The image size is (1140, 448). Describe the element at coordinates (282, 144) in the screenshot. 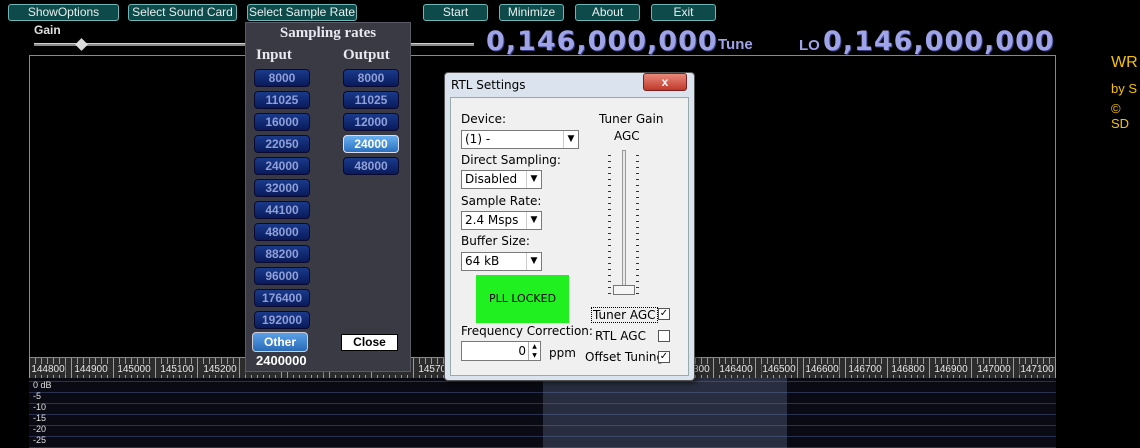

I see `input-rate-option: 22050` at that location.